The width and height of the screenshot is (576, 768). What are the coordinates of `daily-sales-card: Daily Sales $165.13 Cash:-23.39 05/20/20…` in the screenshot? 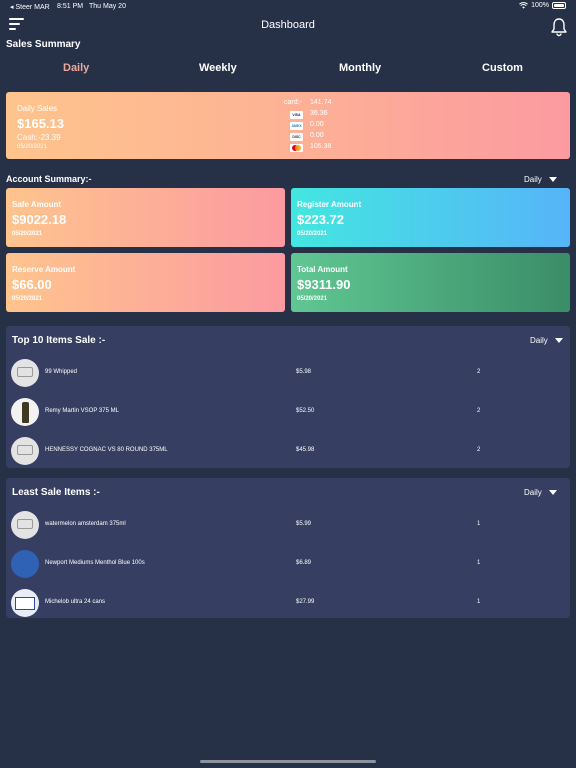 It's located at (288, 125).